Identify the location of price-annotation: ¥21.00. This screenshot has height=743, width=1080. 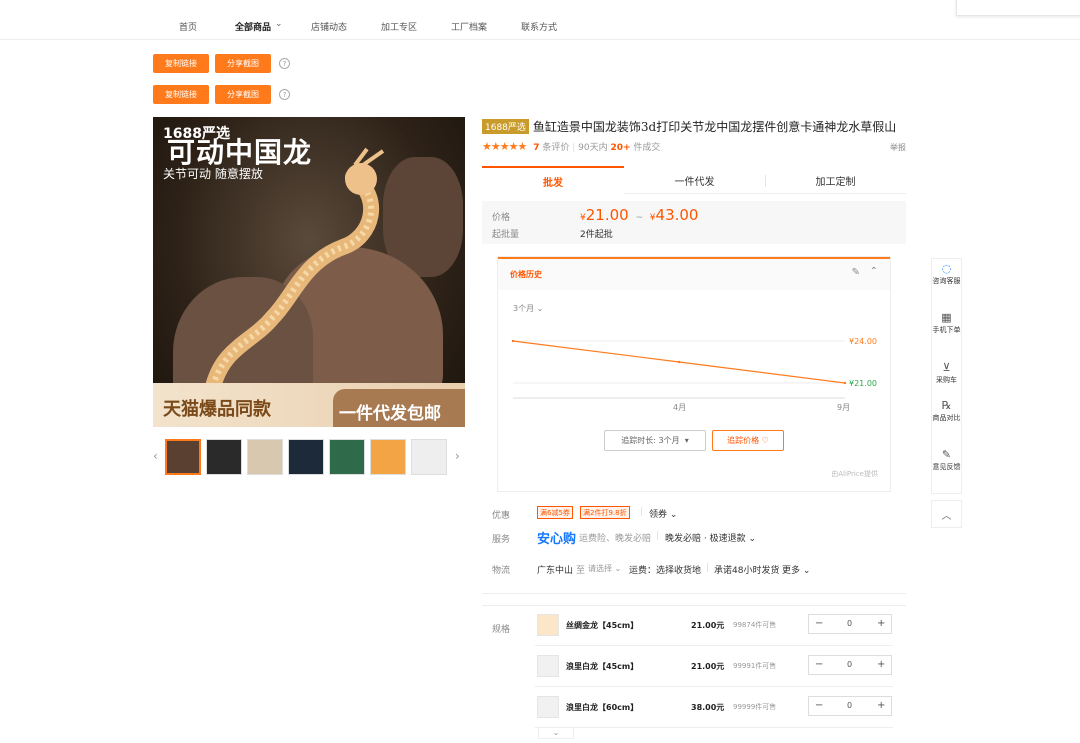
(863, 383).